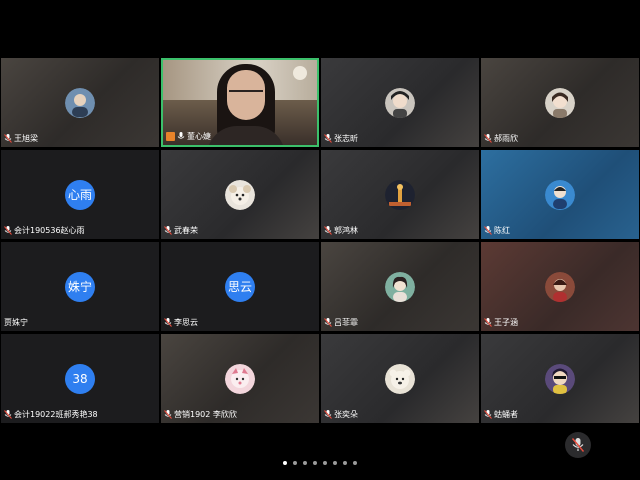  I want to click on participant-name: 王旭梁, so click(26, 138).